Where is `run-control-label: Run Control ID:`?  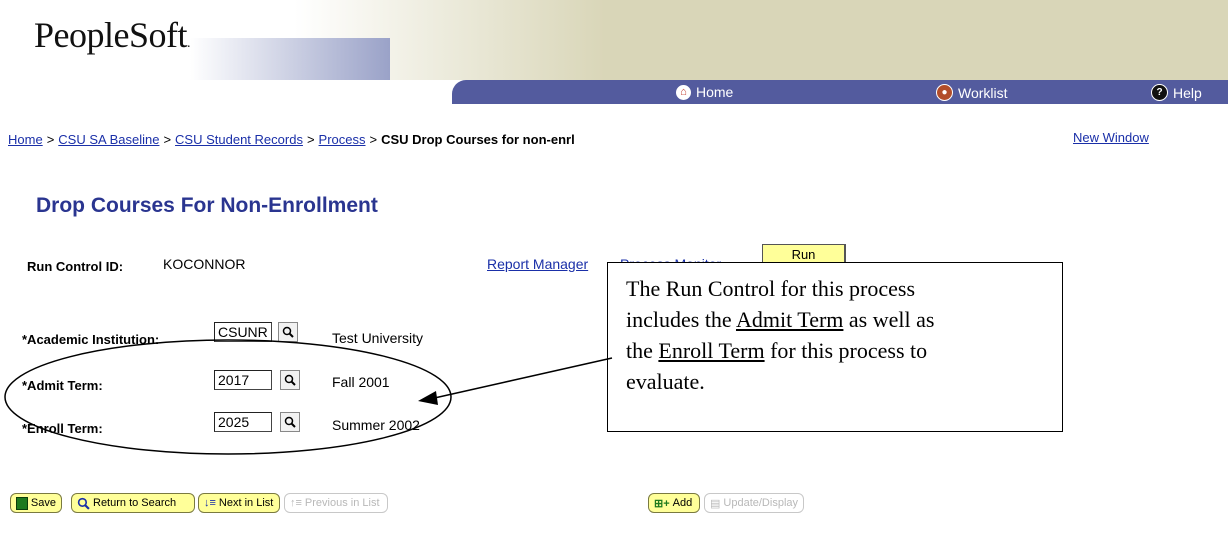 run-control-label: Run Control ID: is located at coordinates (75, 266).